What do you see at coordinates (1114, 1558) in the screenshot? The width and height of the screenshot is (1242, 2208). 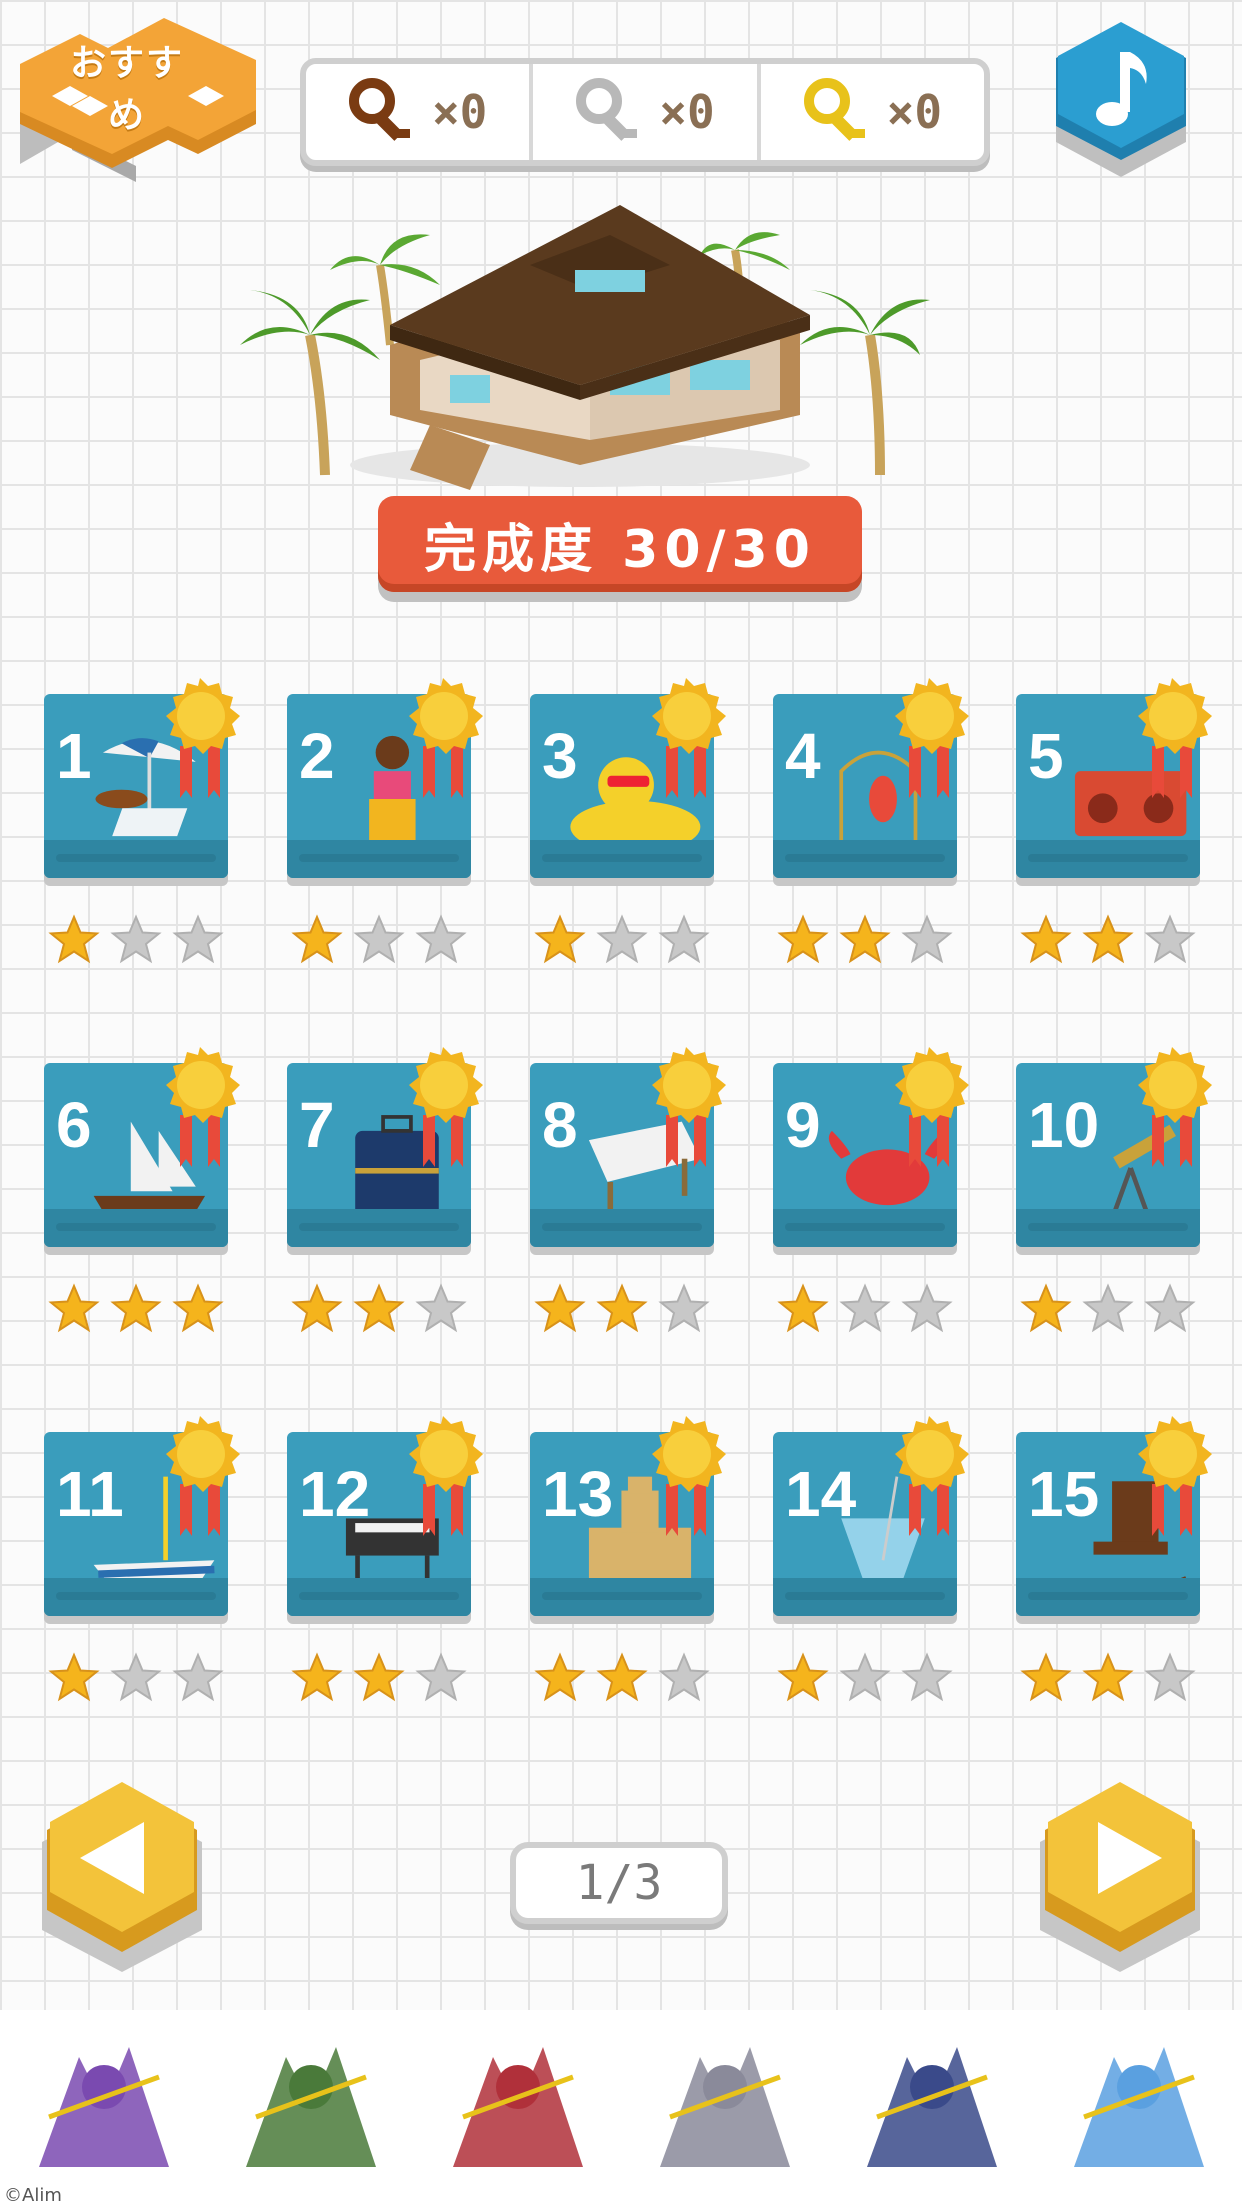 I see `stage-card-15: 15` at bounding box center [1114, 1558].